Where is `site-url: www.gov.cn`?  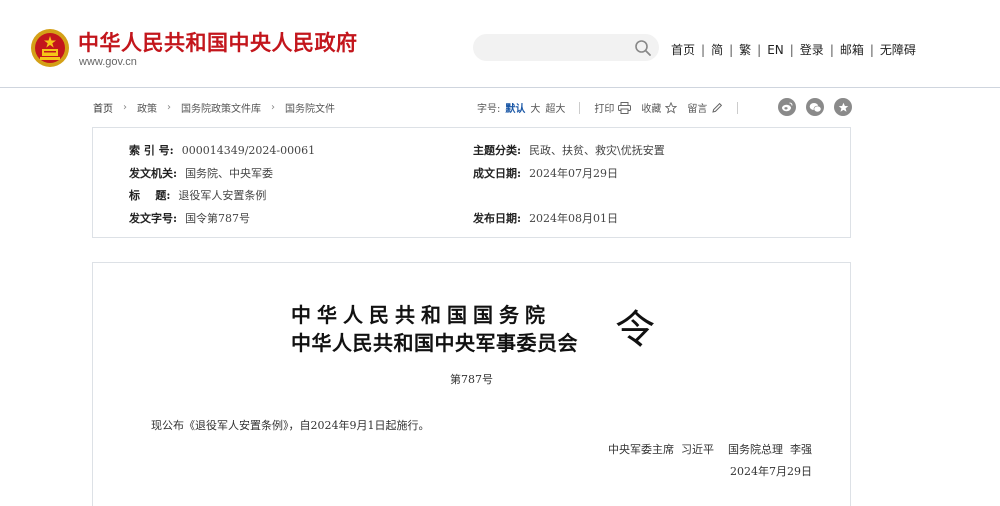 site-url: www.gov.cn is located at coordinates (108, 62).